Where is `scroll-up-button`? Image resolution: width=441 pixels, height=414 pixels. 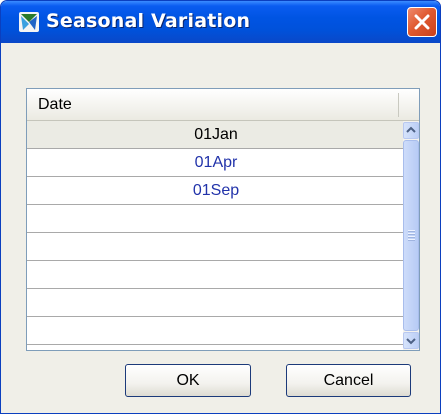
scroll-up-button is located at coordinates (411, 130).